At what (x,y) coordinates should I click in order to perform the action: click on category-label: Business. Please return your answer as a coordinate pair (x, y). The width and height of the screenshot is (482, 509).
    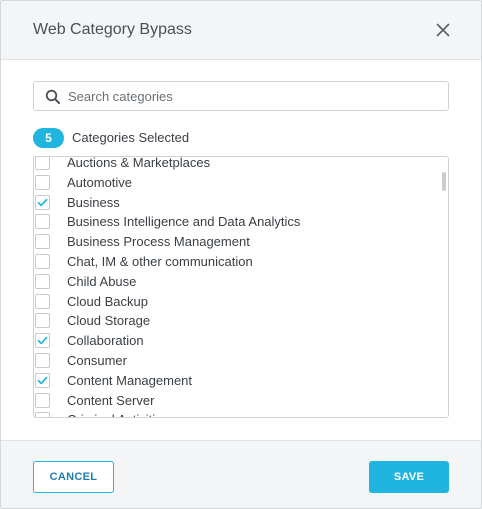
    Looking at the image, I should click on (93, 202).